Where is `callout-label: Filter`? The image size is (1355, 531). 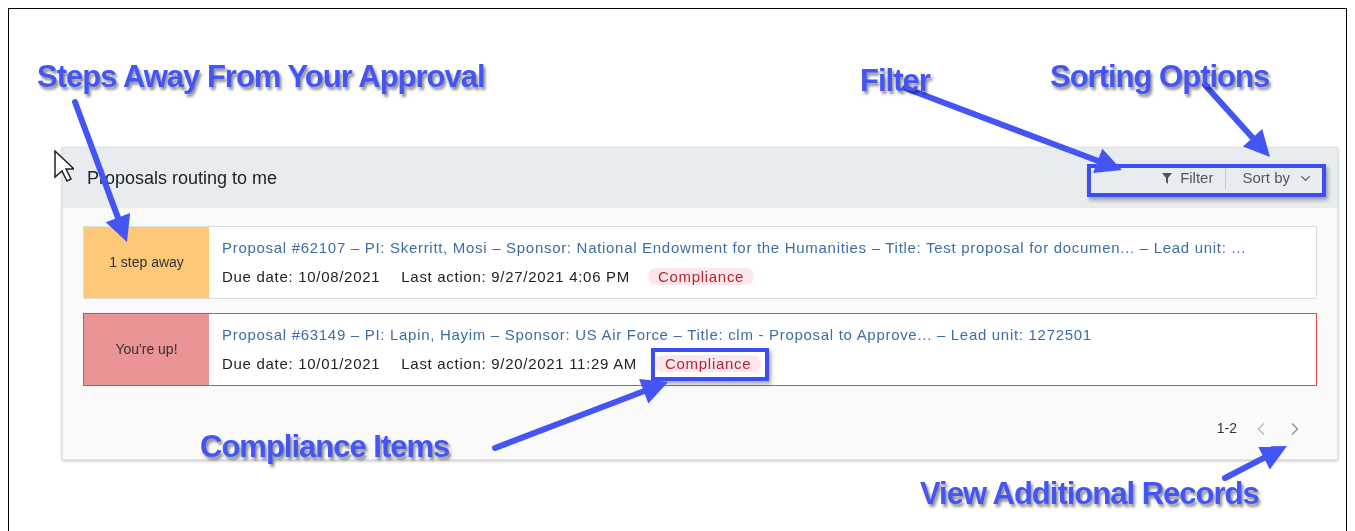 callout-label: Filter is located at coordinates (895, 81).